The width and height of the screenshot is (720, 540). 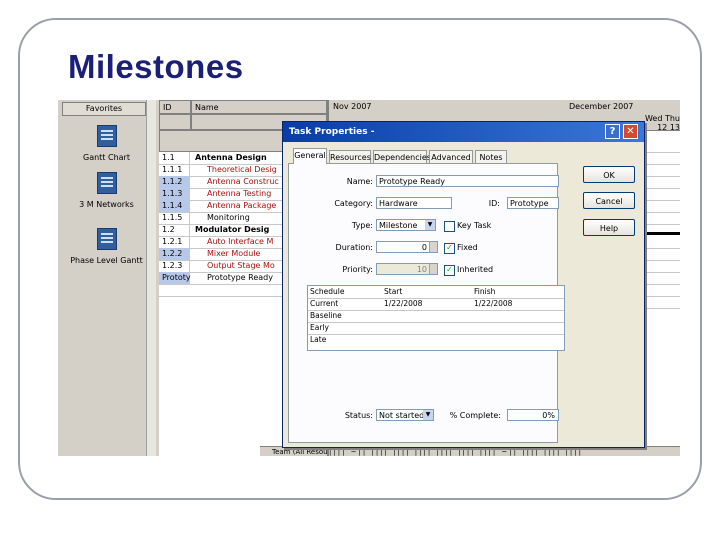 I want to click on favorites-header: Favorites, so click(x=104, y=109).